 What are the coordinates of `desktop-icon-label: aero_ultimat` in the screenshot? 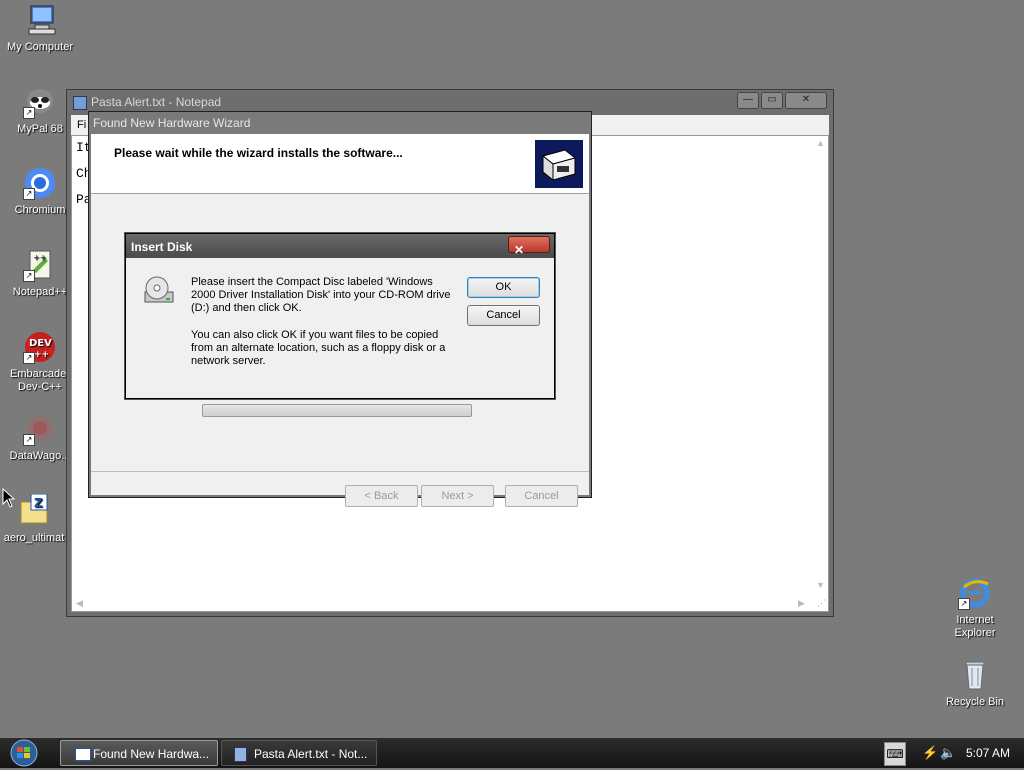 It's located at (34, 538).